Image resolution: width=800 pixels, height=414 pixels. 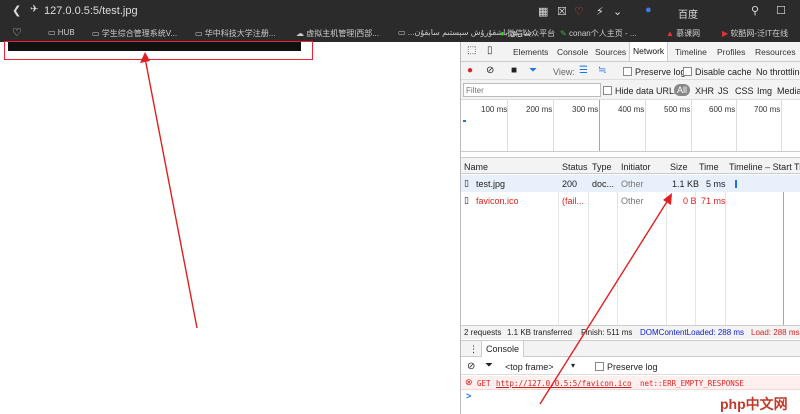 I want to click on search-engine-label: 百度, so click(x=688, y=13).